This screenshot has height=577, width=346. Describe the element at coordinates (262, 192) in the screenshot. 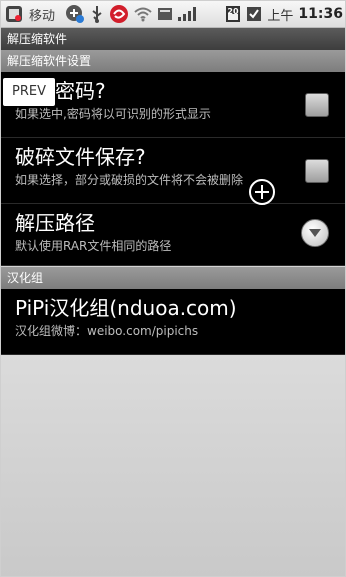

I see `zoom-in-icon` at that location.